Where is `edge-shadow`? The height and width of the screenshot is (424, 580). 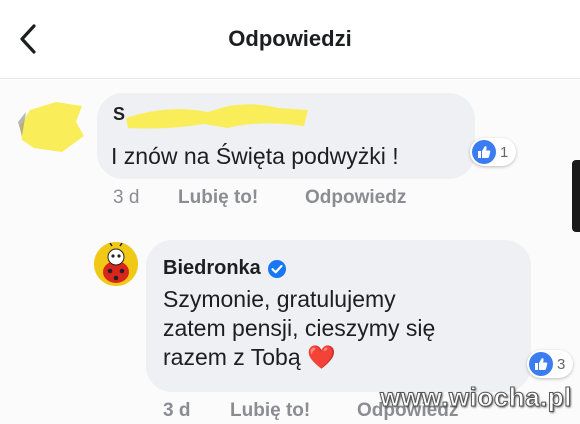 edge-shadow is located at coordinates (576, 196).